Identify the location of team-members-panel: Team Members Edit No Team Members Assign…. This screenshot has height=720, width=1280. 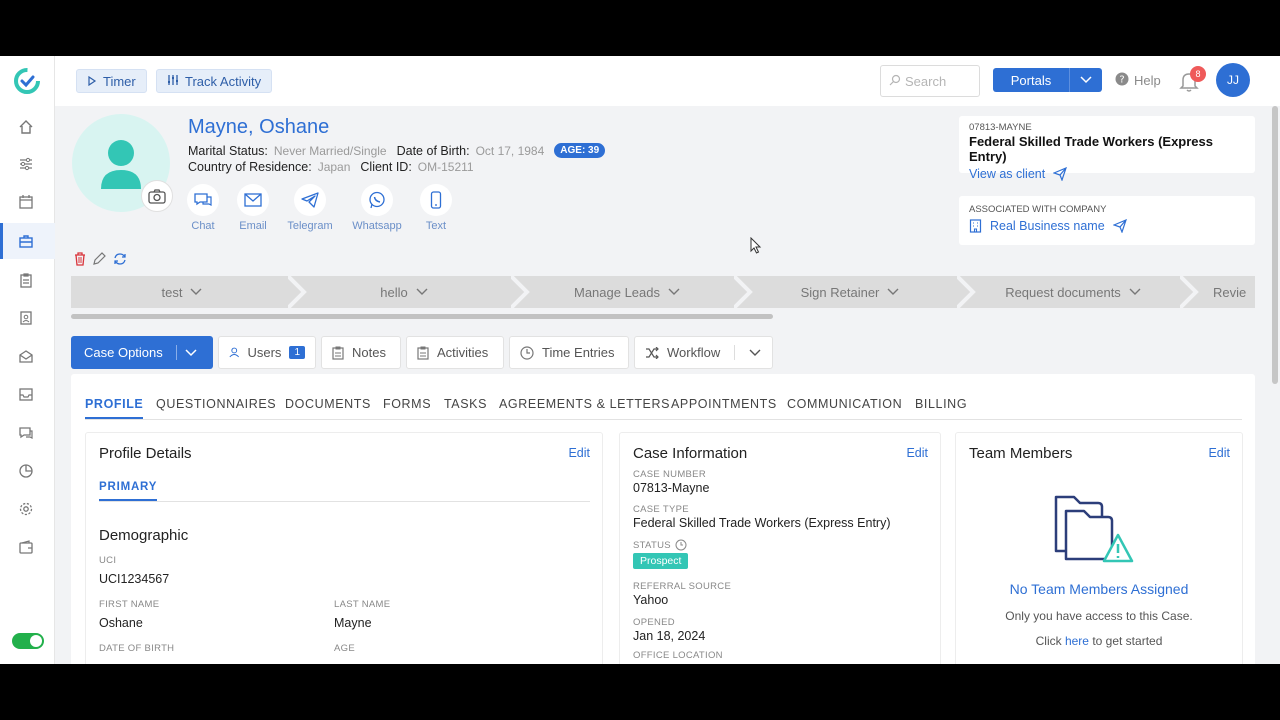
(1099, 548).